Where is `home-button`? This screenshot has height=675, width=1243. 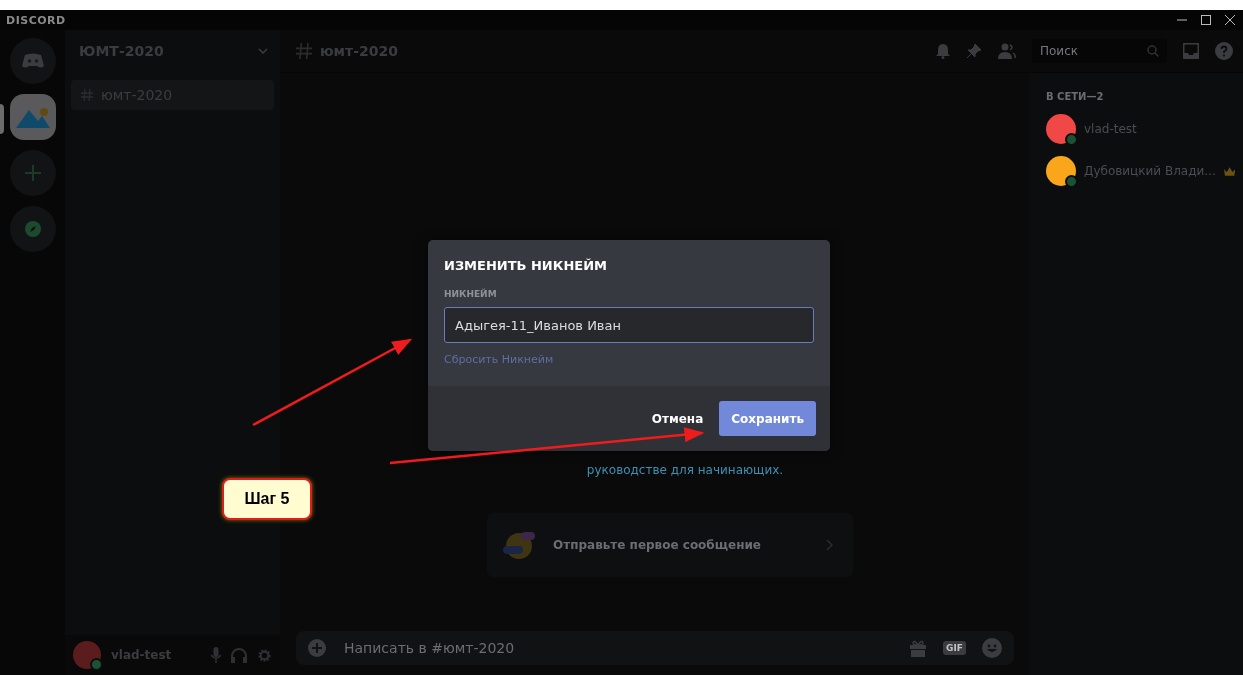
home-button is located at coordinates (32, 61).